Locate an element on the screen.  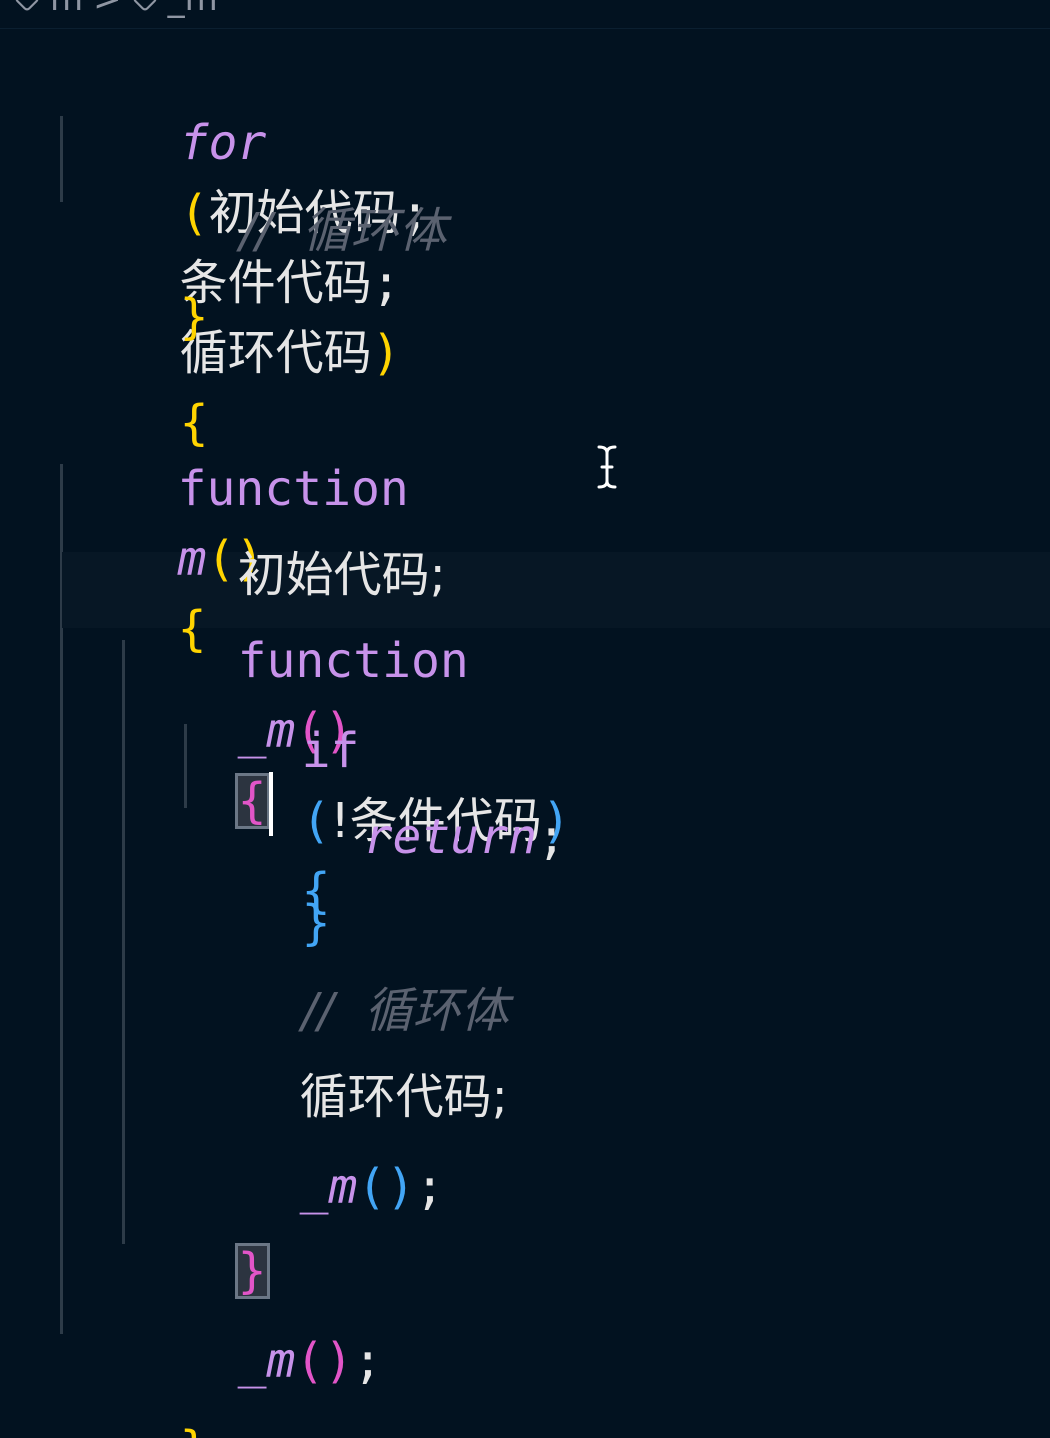
code-line-inner-close: } is located at coordinates (196, 1233).